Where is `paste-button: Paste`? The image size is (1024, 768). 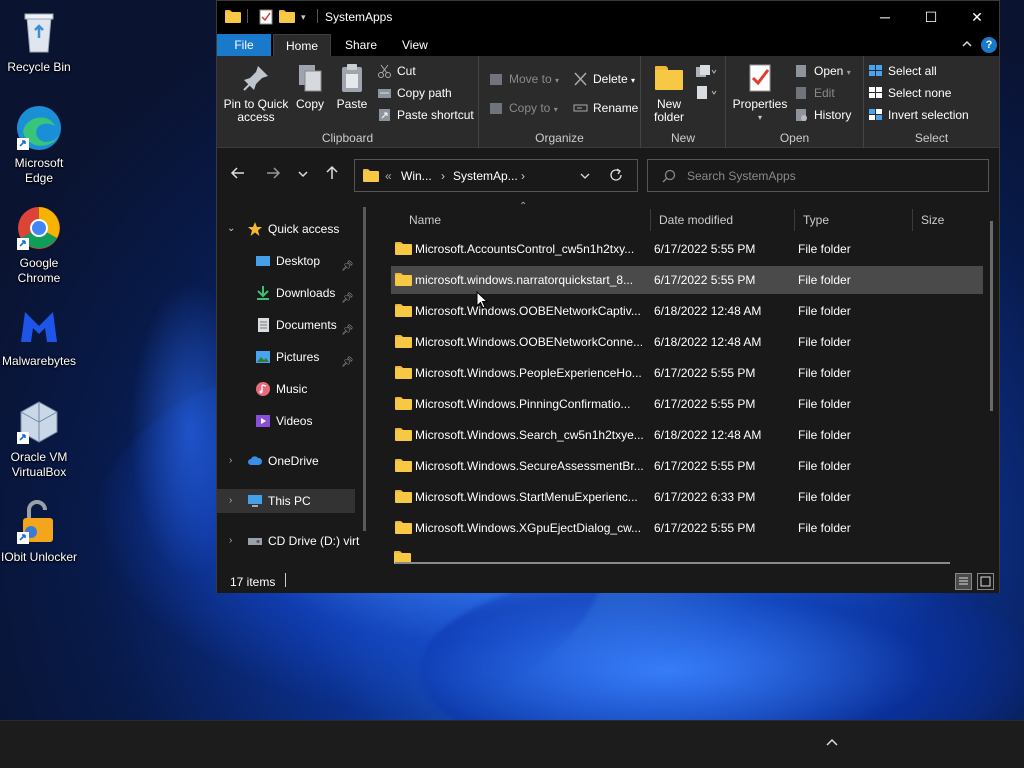 paste-button: Paste is located at coordinates (352, 86).